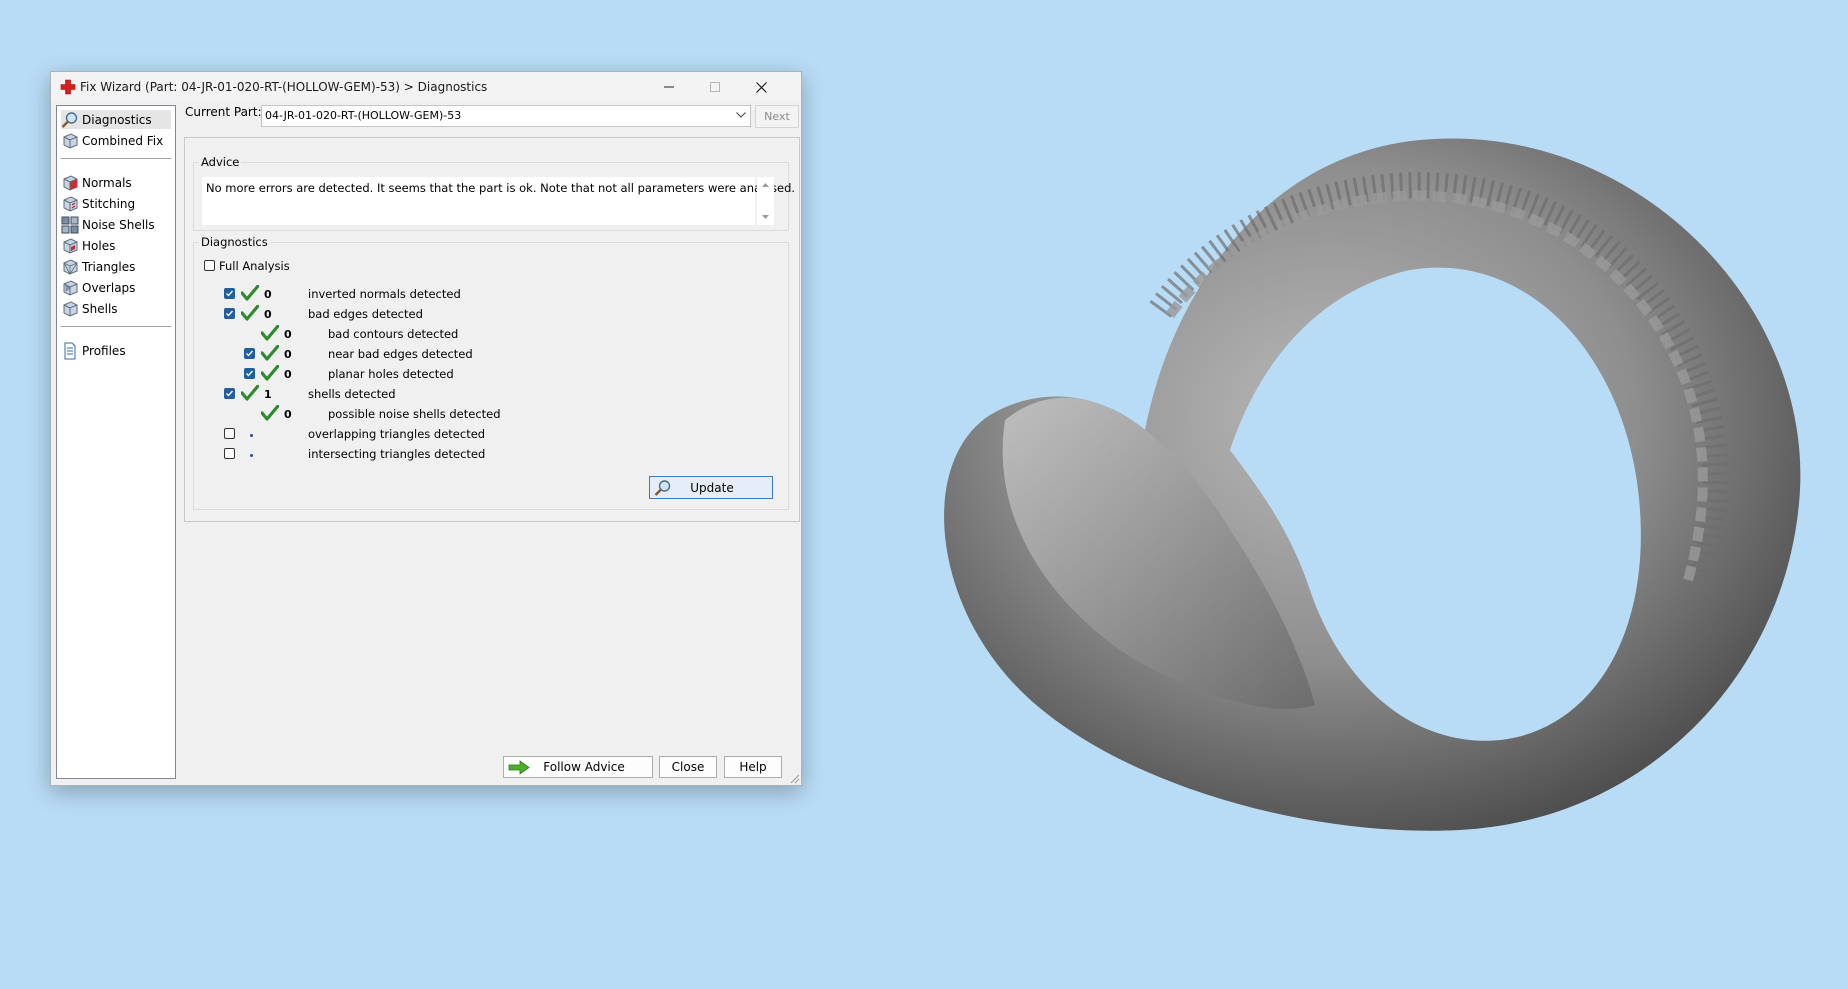 This screenshot has width=1848, height=989. I want to click on sidebar-item-label: Combined Fix, so click(123, 140).